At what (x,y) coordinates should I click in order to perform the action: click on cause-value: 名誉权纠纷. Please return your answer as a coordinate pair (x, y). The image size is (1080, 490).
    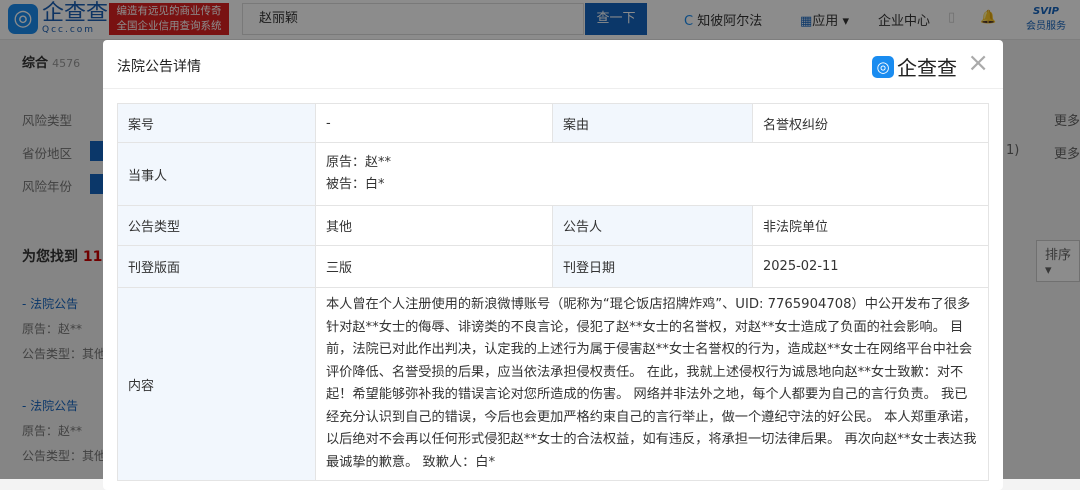
    Looking at the image, I should click on (870, 123).